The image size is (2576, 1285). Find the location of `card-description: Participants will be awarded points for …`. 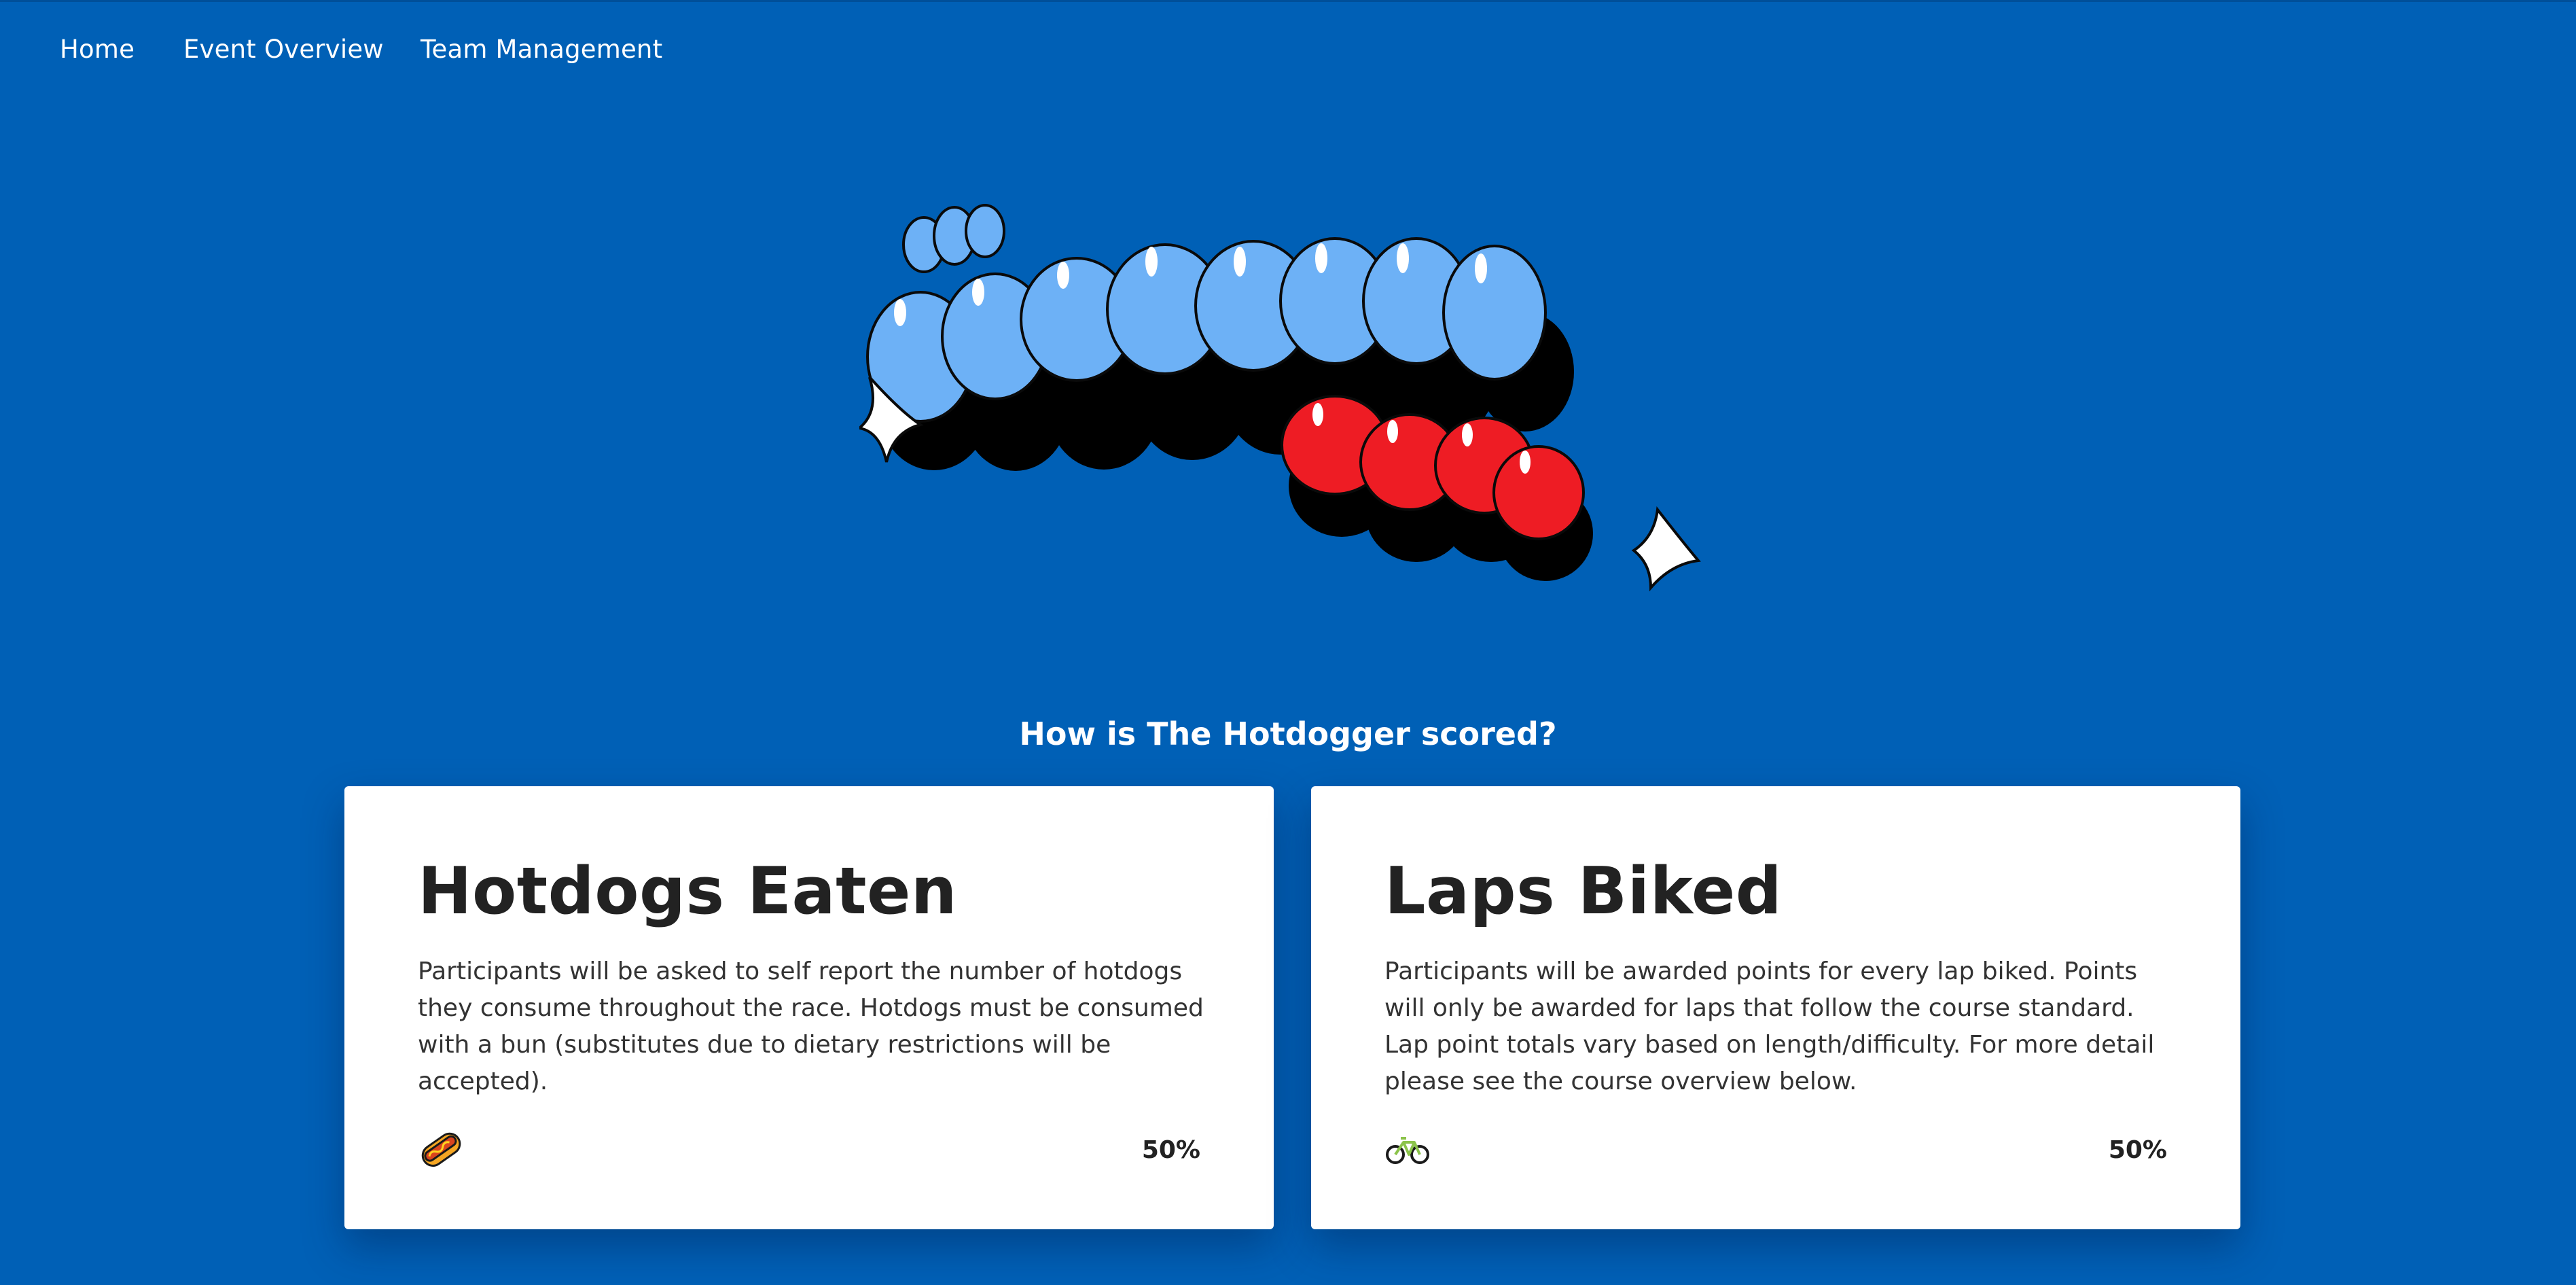

card-description: Participants will be awarded points for … is located at coordinates (1770, 1026).